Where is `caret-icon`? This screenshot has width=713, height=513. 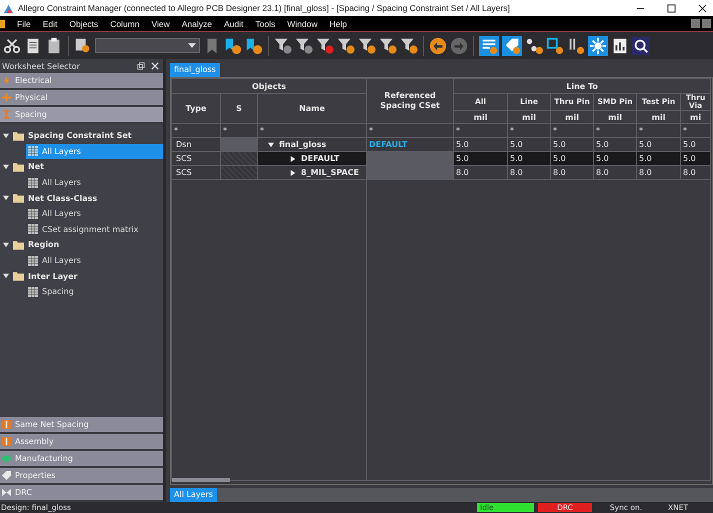 caret-icon is located at coordinates (192, 45).